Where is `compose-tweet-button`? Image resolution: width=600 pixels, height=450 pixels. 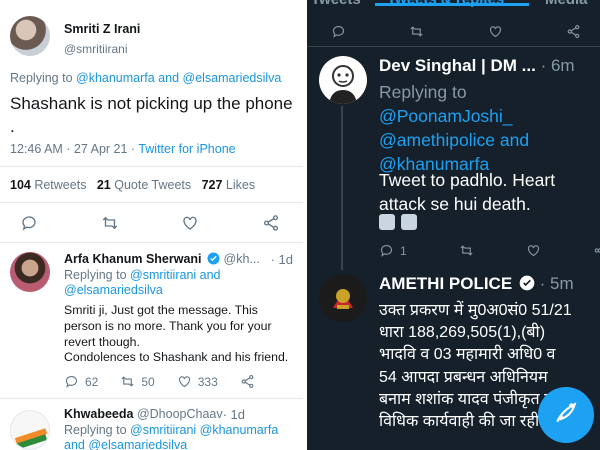
compose-tweet-button is located at coordinates (566, 415).